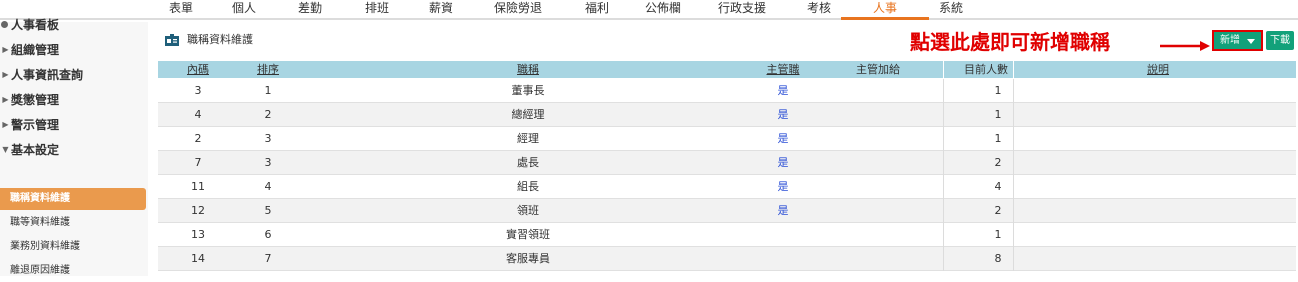 This screenshot has height=282, width=1298. Describe the element at coordinates (885, 8) in the screenshot. I see `nav-item: 人事` at that location.